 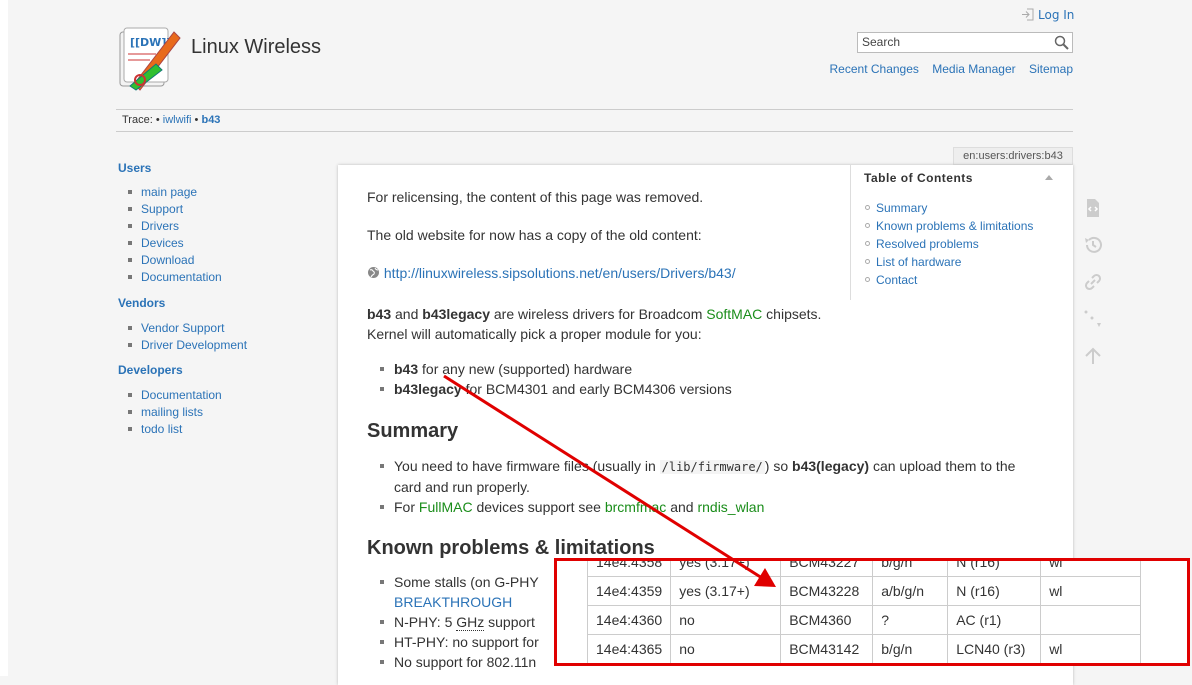 What do you see at coordinates (778, 466) in the screenshot?
I see `summary-text: ) so` at bounding box center [778, 466].